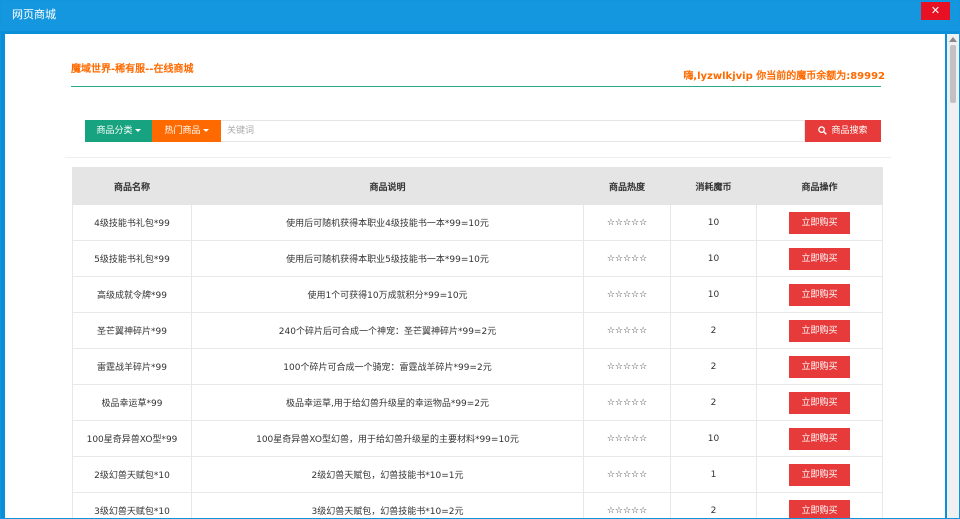 This screenshot has width=960, height=519. Describe the element at coordinates (132, 294) in the screenshot. I see `goods-name: 高级成就令牌*99` at that location.